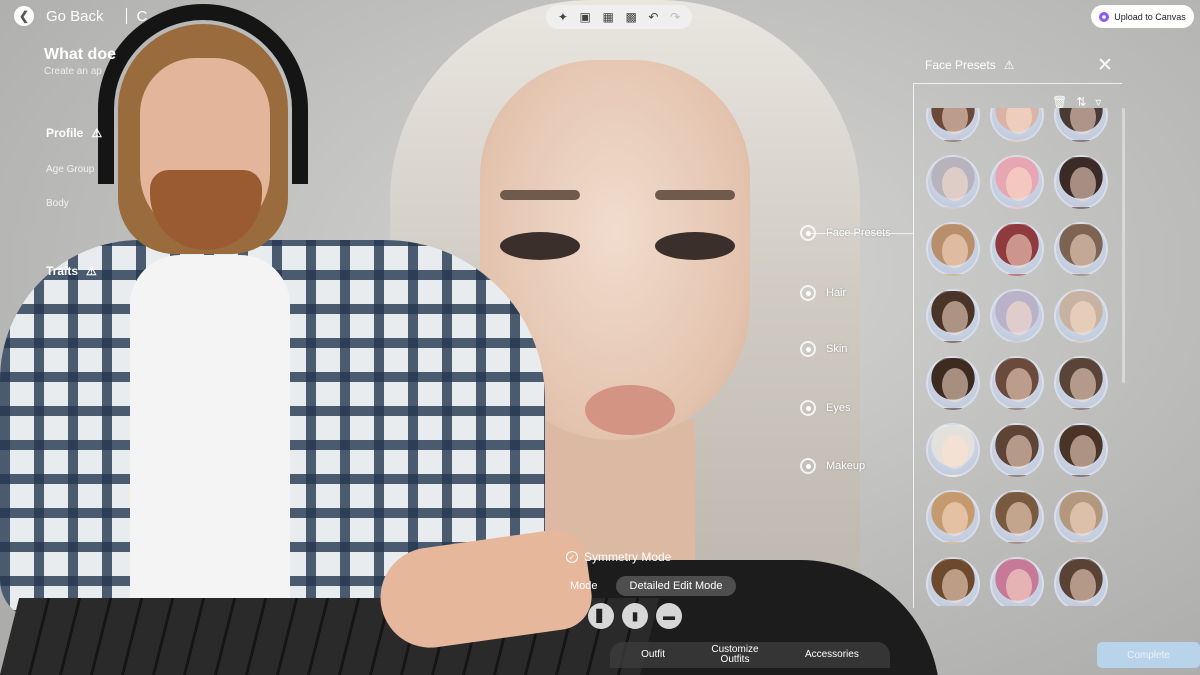 This screenshot has height=675, width=1200. Describe the element at coordinates (1081, 102) in the screenshot. I see `sort-icon: ⇅` at that location.